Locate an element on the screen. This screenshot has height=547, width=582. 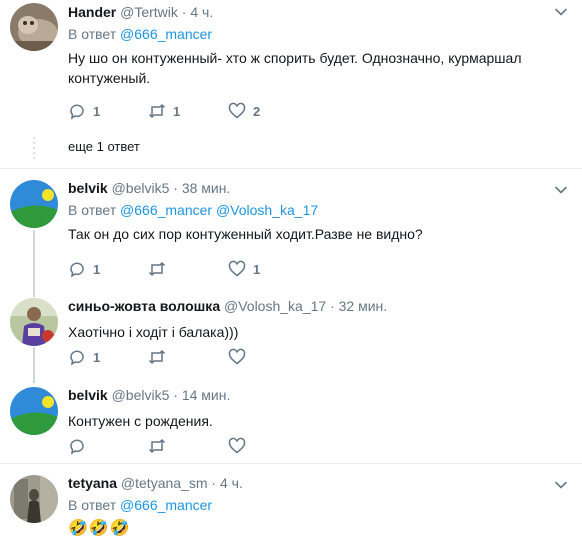
tweet-header: Hander @Tertwik · 4 ч. is located at coordinates (315, 12).